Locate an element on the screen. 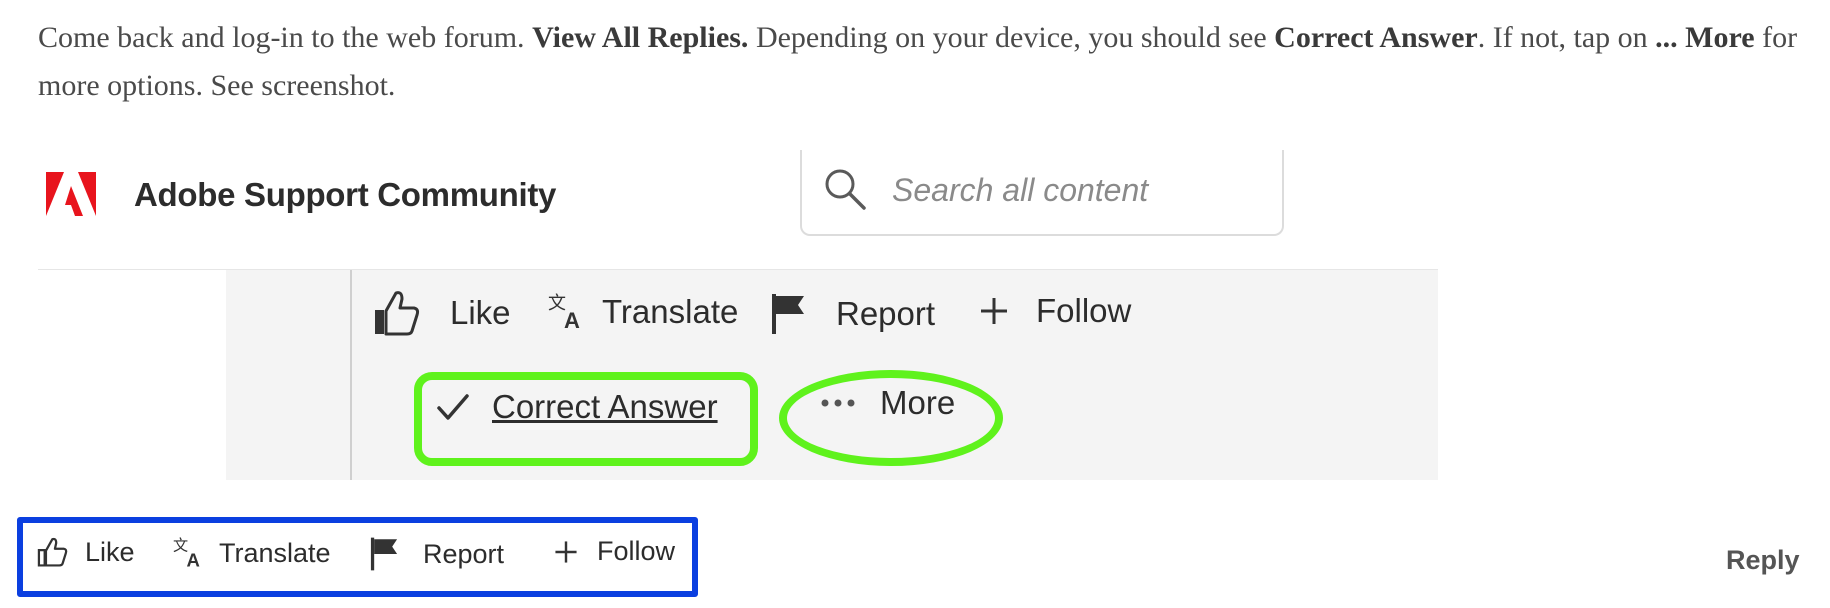 The width and height of the screenshot is (1830, 608). translate-button: 文 A Translate is located at coordinates (643, 312).